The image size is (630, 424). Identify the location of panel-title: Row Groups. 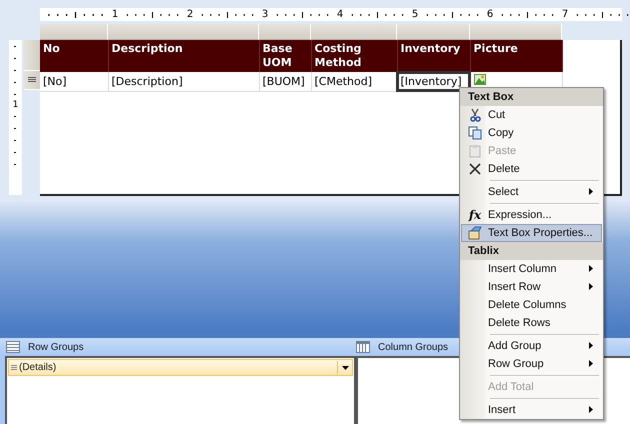
(56, 347).